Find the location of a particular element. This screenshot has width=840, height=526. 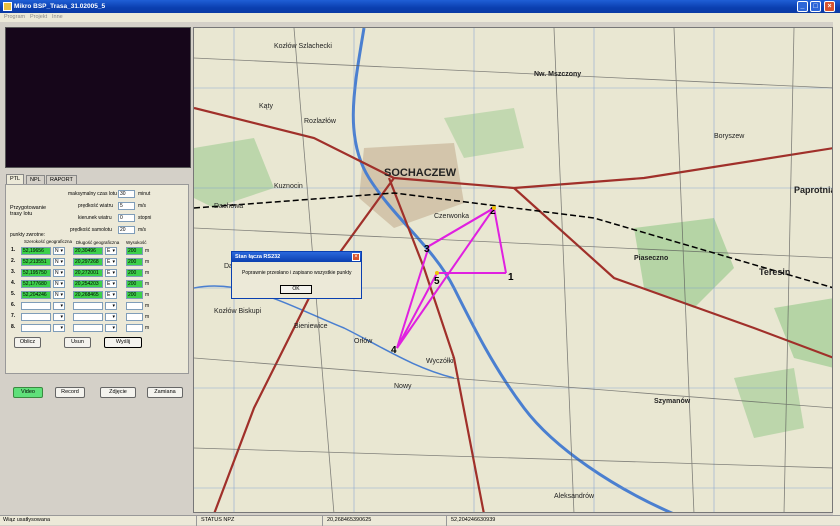

map-label: Dachowa is located at coordinates (228, 206).